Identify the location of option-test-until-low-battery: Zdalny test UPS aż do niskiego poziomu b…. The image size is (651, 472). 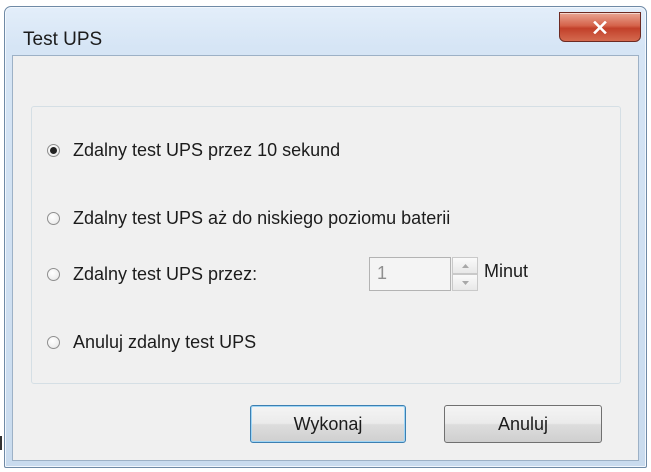
(248, 218).